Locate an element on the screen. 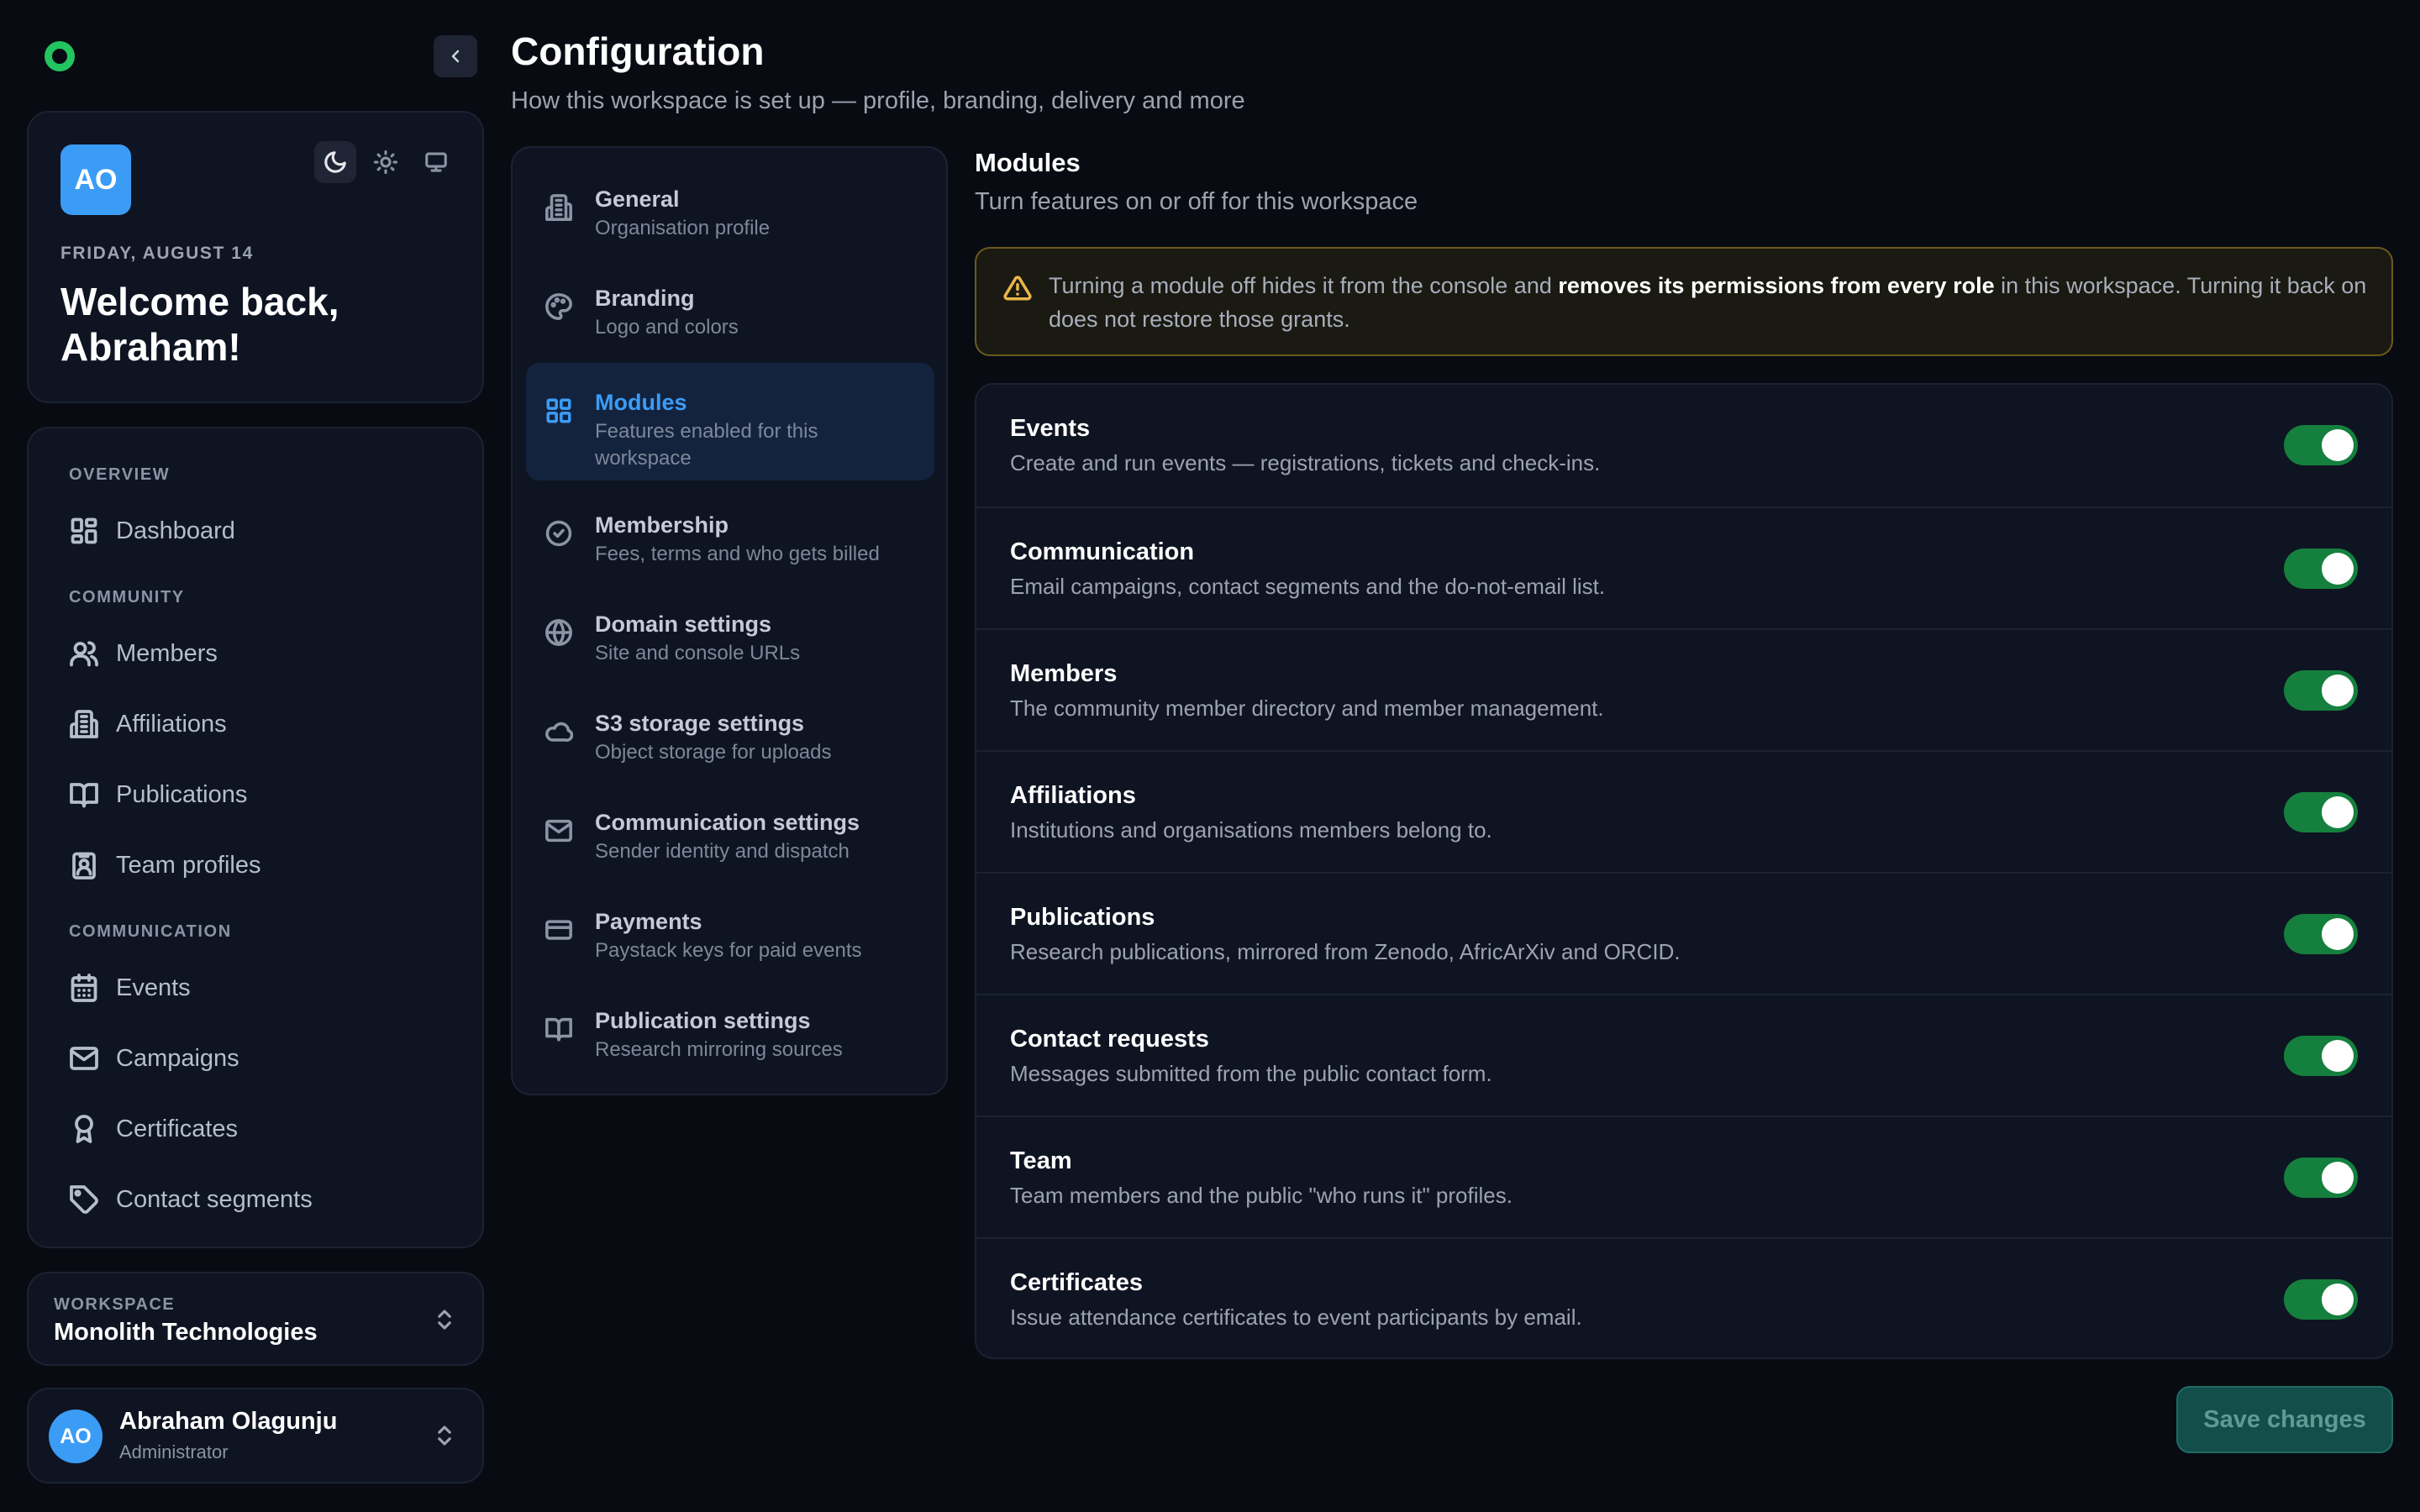 Image resolution: width=2420 pixels, height=1512 pixels. globe-icon is located at coordinates (558, 632).